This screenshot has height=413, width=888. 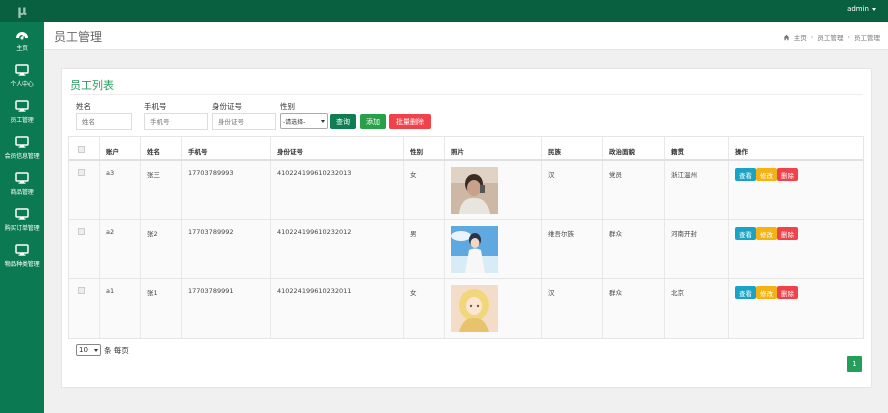 What do you see at coordinates (22, 40) in the screenshot?
I see `sidebar-item-home: 主页` at bounding box center [22, 40].